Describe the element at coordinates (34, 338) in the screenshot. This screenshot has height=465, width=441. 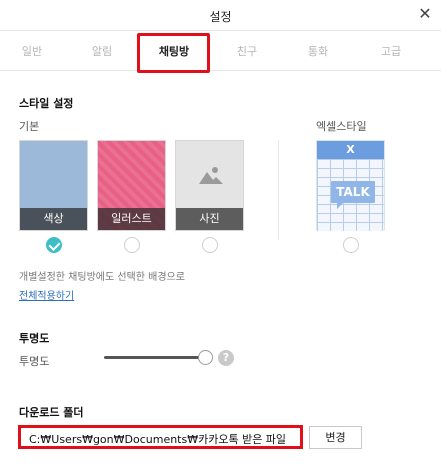
I see `transparency-title: 투명도` at that location.